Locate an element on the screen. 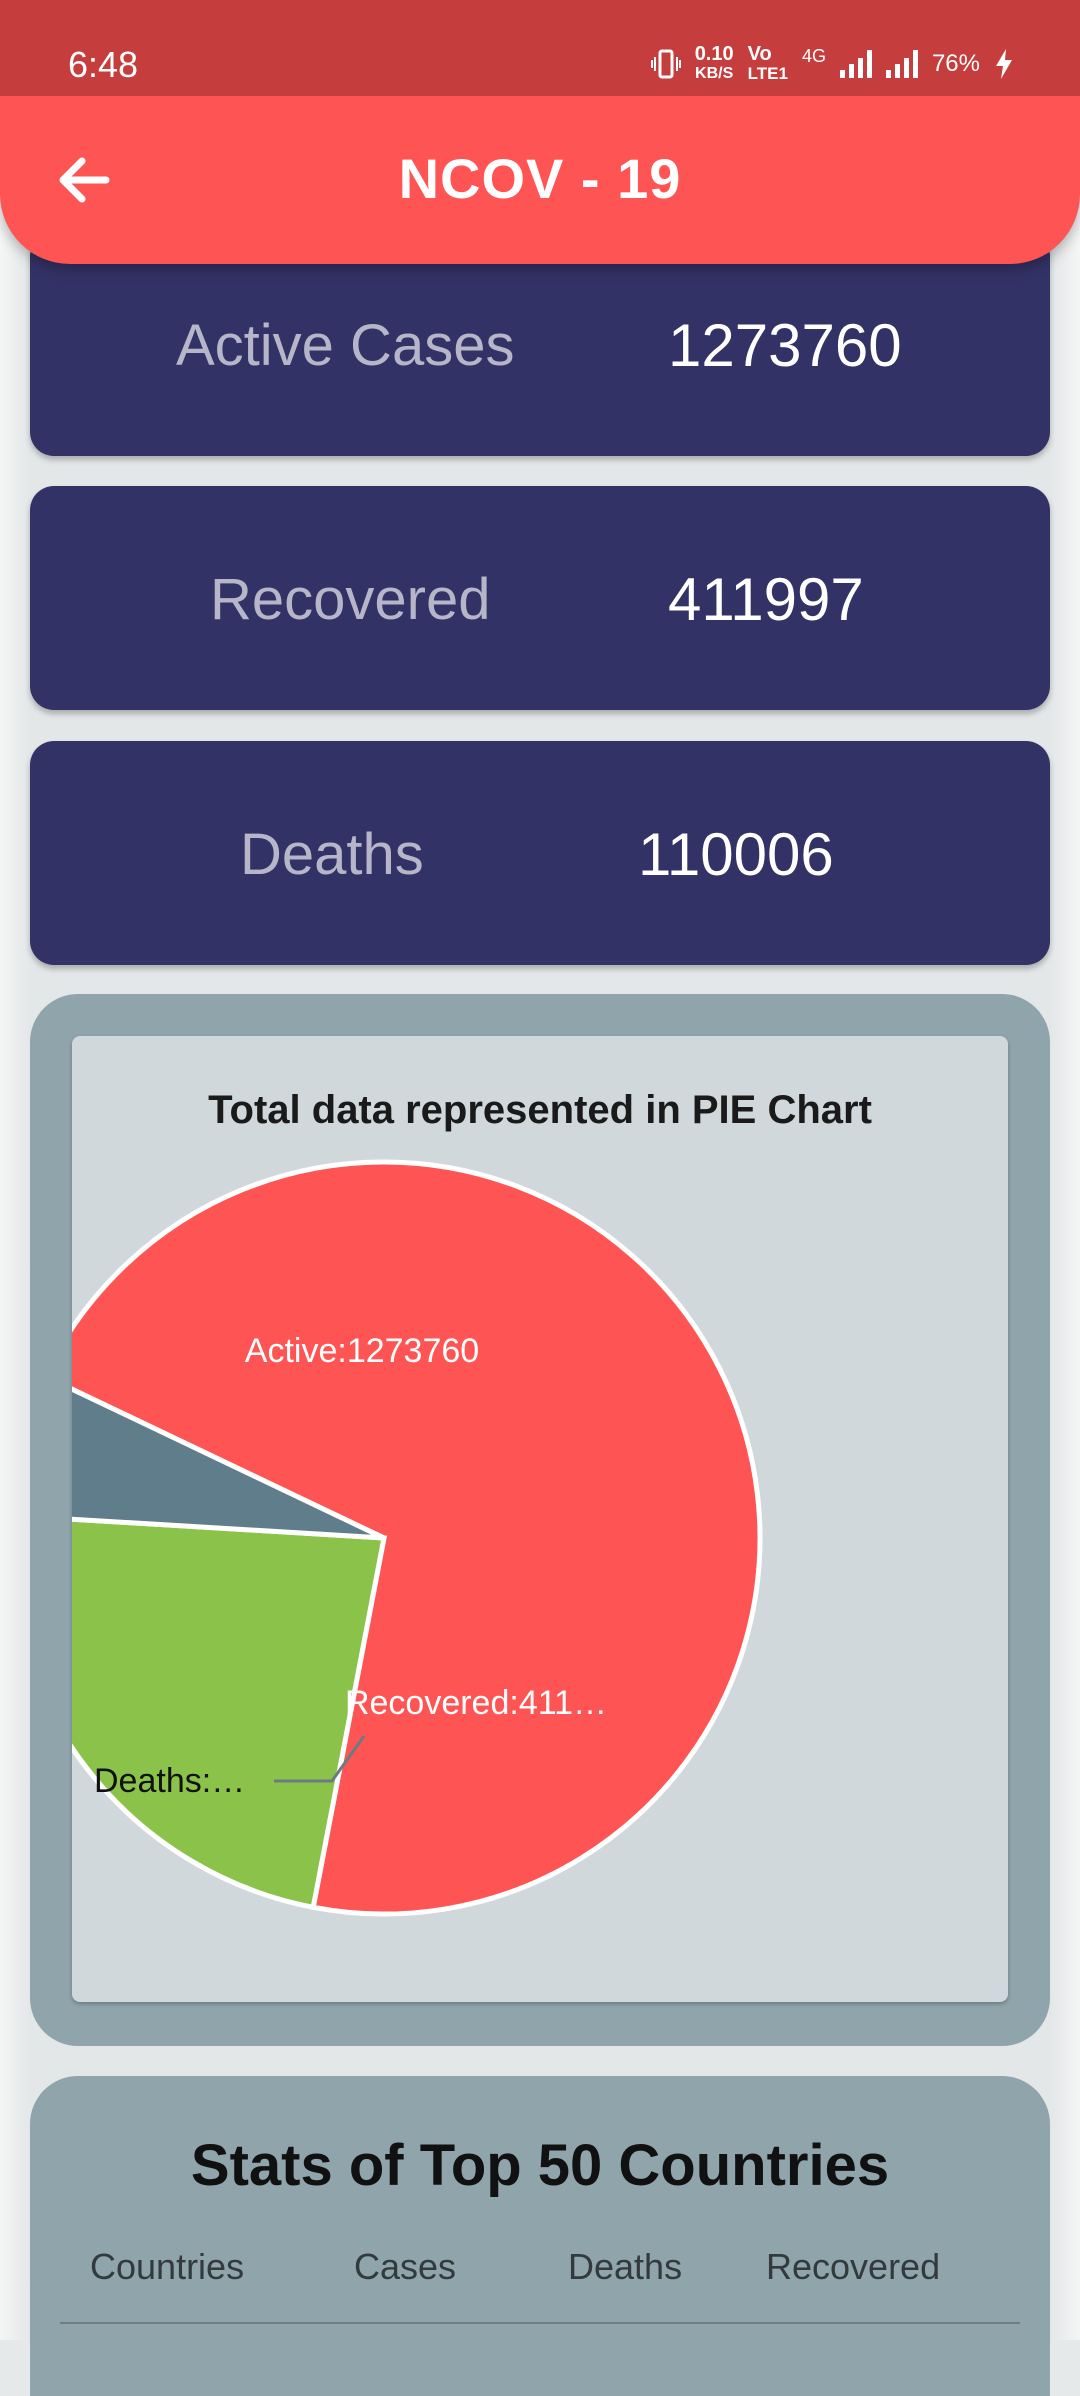  header-divider is located at coordinates (540, 2323).